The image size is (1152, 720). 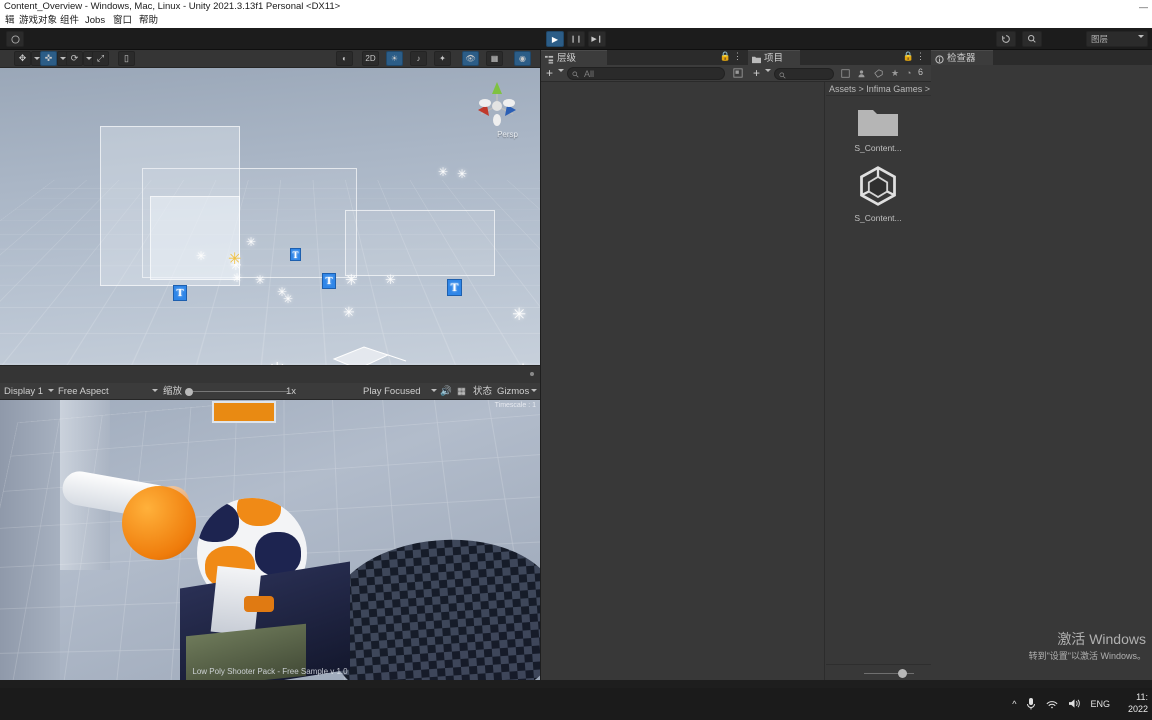 What do you see at coordinates (756, 73) in the screenshot?
I see `project-add-button: +` at bounding box center [756, 73].